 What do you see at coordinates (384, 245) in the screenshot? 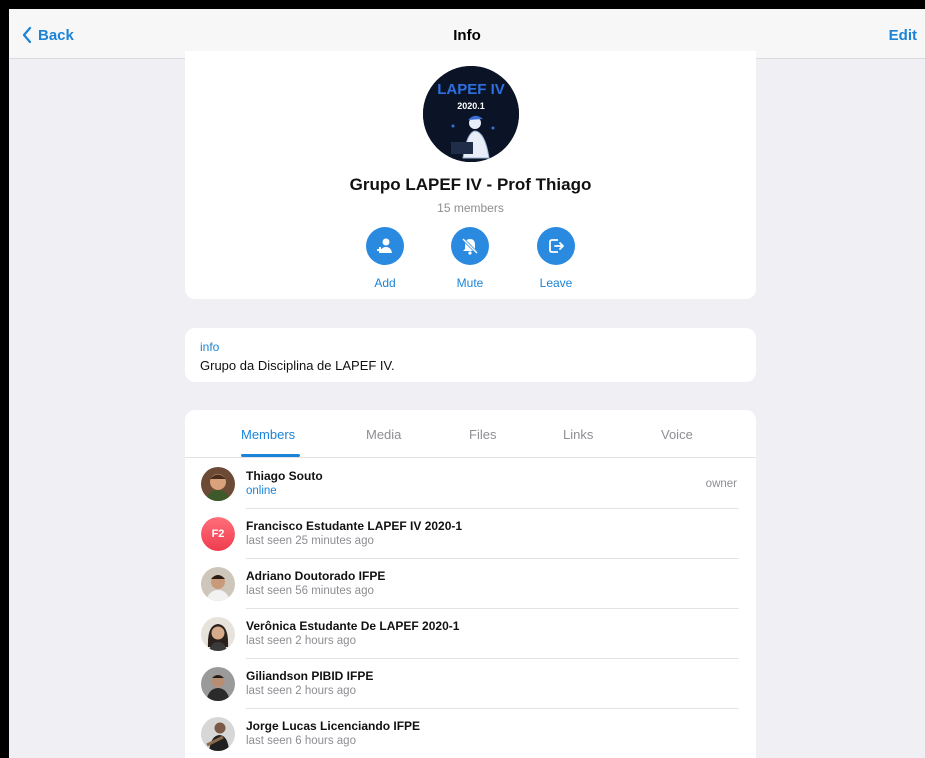
I see `add-user-icon` at bounding box center [384, 245].